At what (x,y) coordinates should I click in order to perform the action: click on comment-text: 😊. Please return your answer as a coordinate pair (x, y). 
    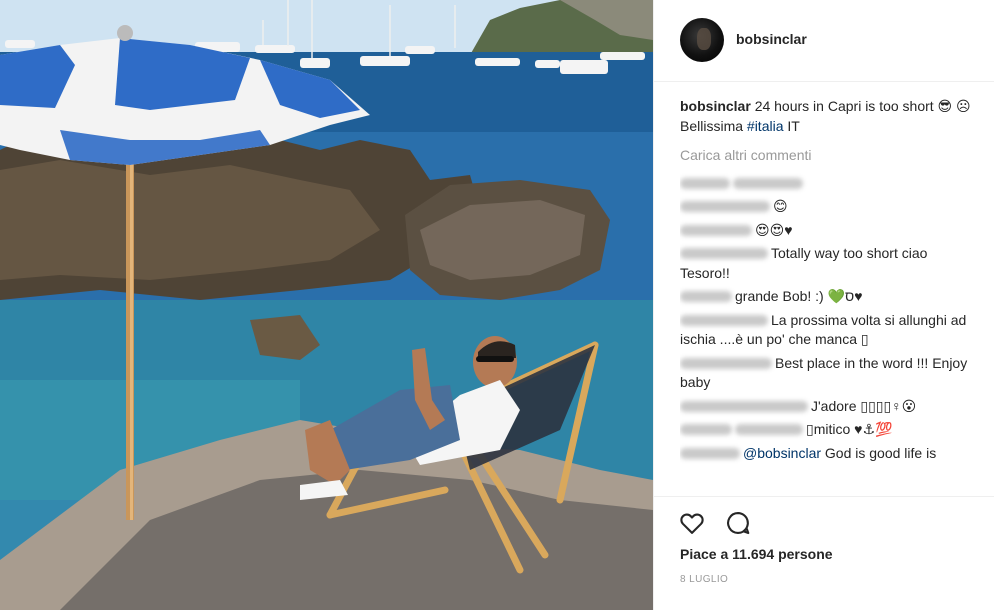
    Looking at the image, I should click on (780, 206).